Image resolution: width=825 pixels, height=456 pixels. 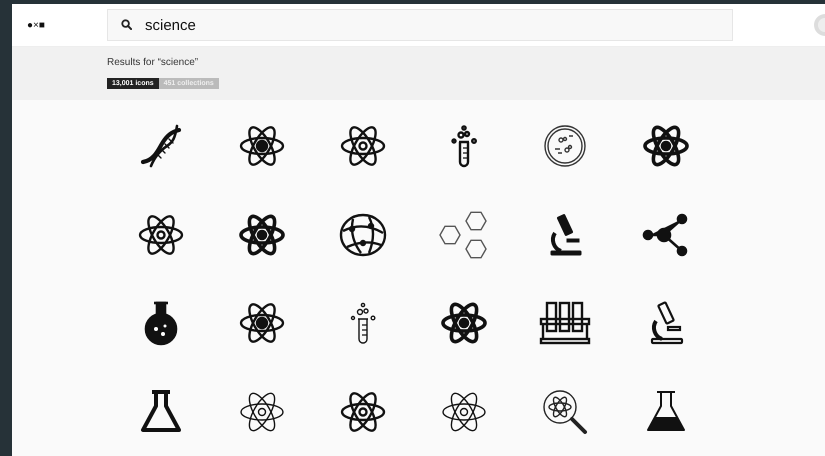 What do you see at coordinates (420, 25) in the screenshot?
I see `search-field: science` at bounding box center [420, 25].